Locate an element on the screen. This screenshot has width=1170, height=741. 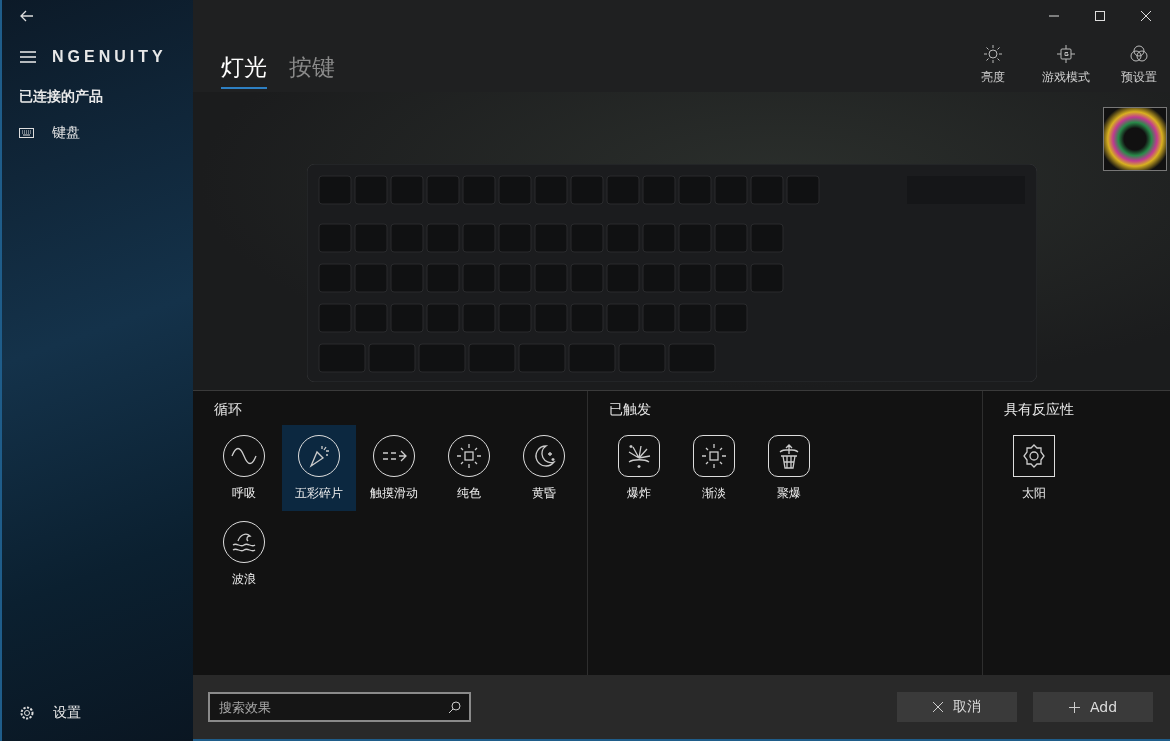
cancel-button: 取消 is located at coordinates (957, 707).